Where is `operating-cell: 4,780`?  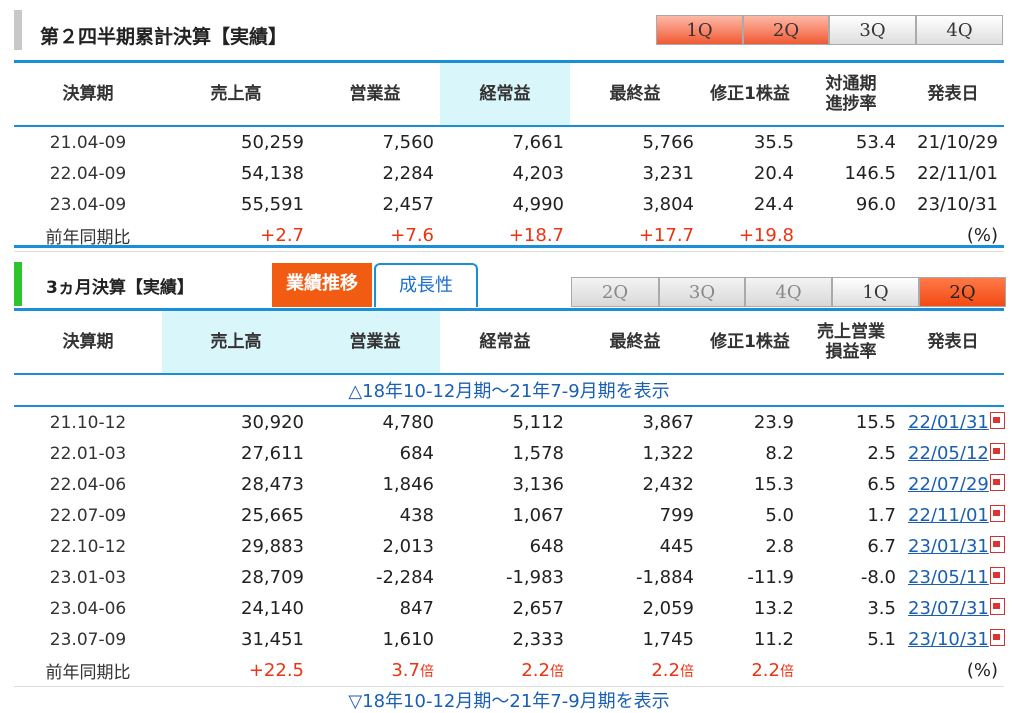
operating-cell: 4,780 is located at coordinates (375, 422).